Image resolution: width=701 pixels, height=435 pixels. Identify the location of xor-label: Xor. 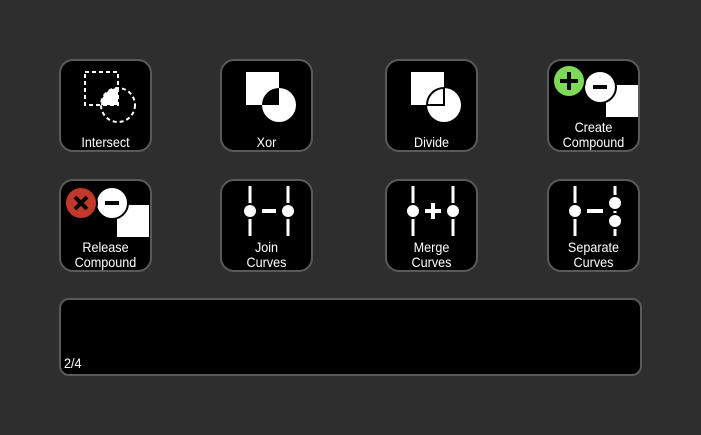
(266, 142).